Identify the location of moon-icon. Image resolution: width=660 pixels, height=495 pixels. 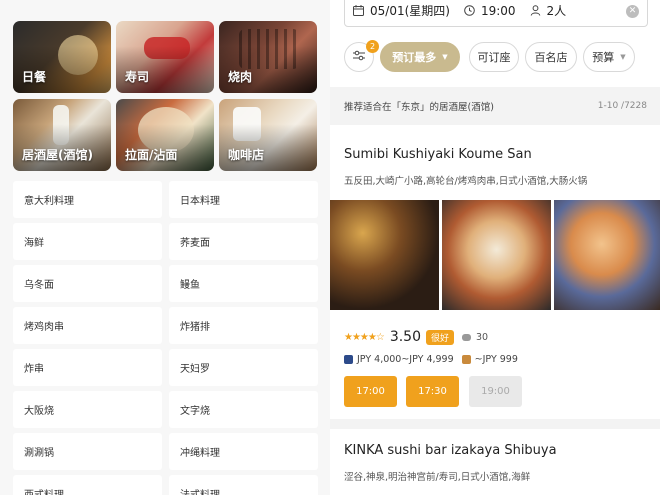
(348, 359).